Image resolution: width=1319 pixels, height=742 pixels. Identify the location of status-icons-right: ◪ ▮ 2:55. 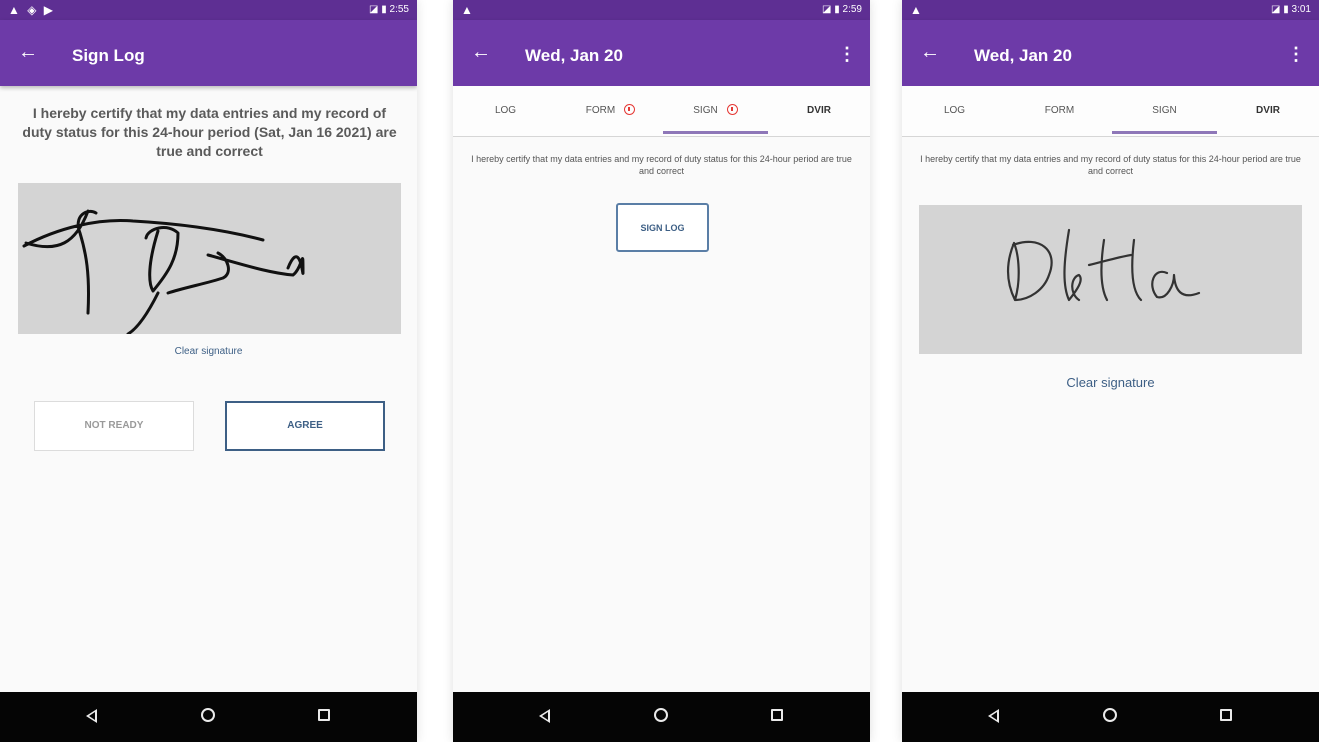
(389, 9).